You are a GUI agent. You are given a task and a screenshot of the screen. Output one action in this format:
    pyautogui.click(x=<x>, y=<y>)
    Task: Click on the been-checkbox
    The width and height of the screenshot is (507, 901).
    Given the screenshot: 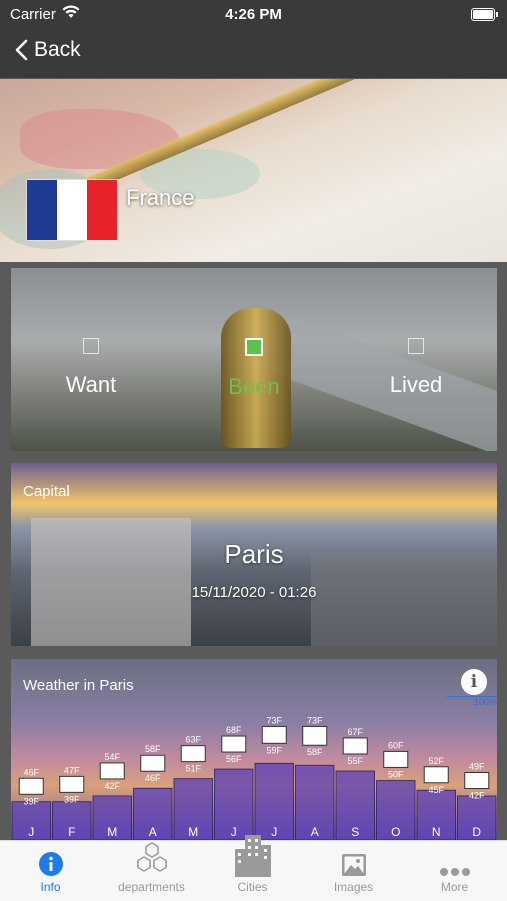 What is the action you would take?
    pyautogui.click(x=254, y=347)
    